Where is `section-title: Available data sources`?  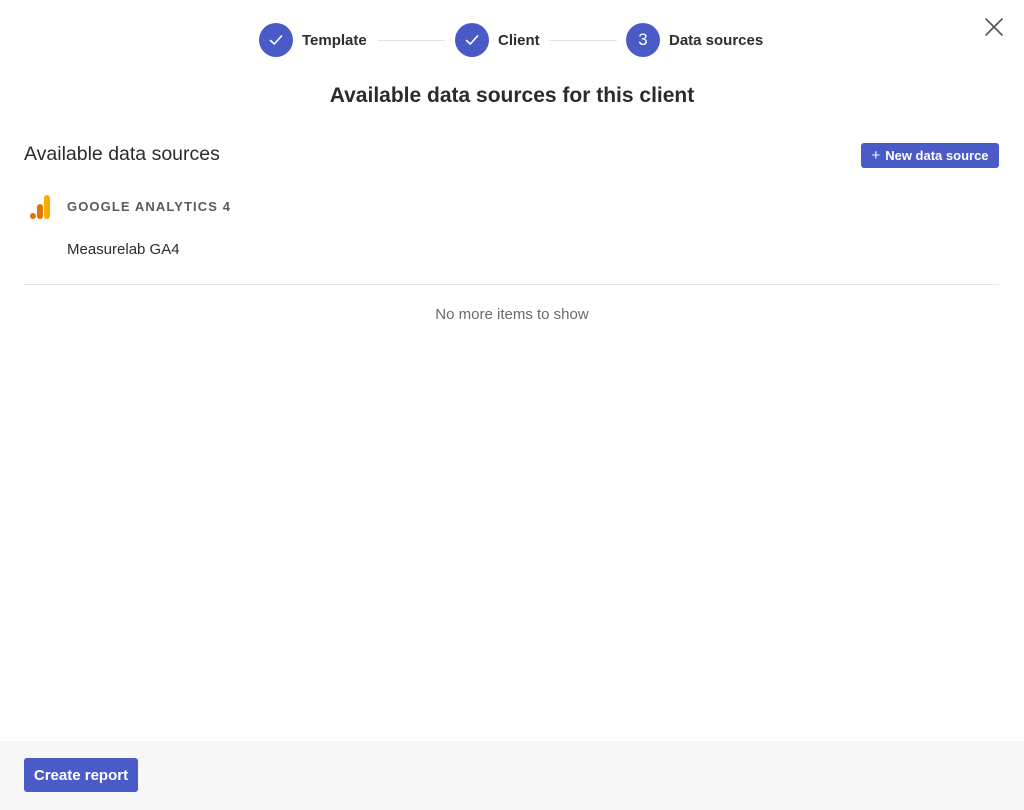
section-title: Available data sources is located at coordinates (122, 154).